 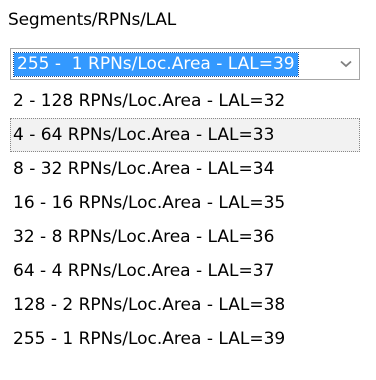 I want to click on chevron-down-glyph, so click(x=346, y=64).